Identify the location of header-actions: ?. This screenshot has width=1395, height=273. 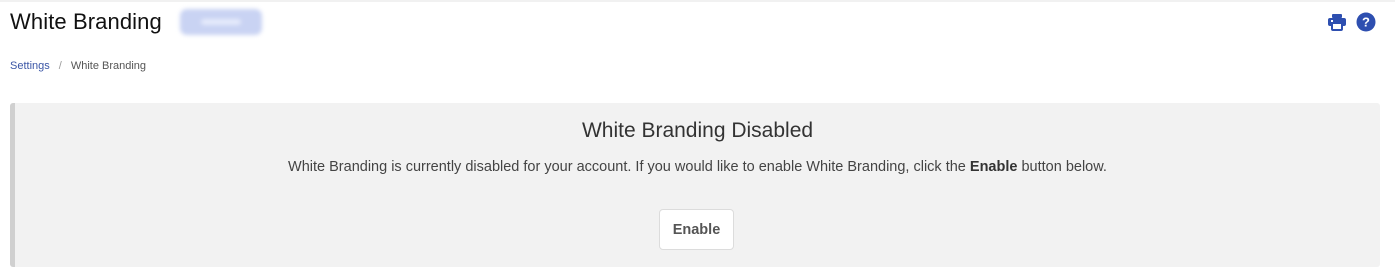
(1351, 21).